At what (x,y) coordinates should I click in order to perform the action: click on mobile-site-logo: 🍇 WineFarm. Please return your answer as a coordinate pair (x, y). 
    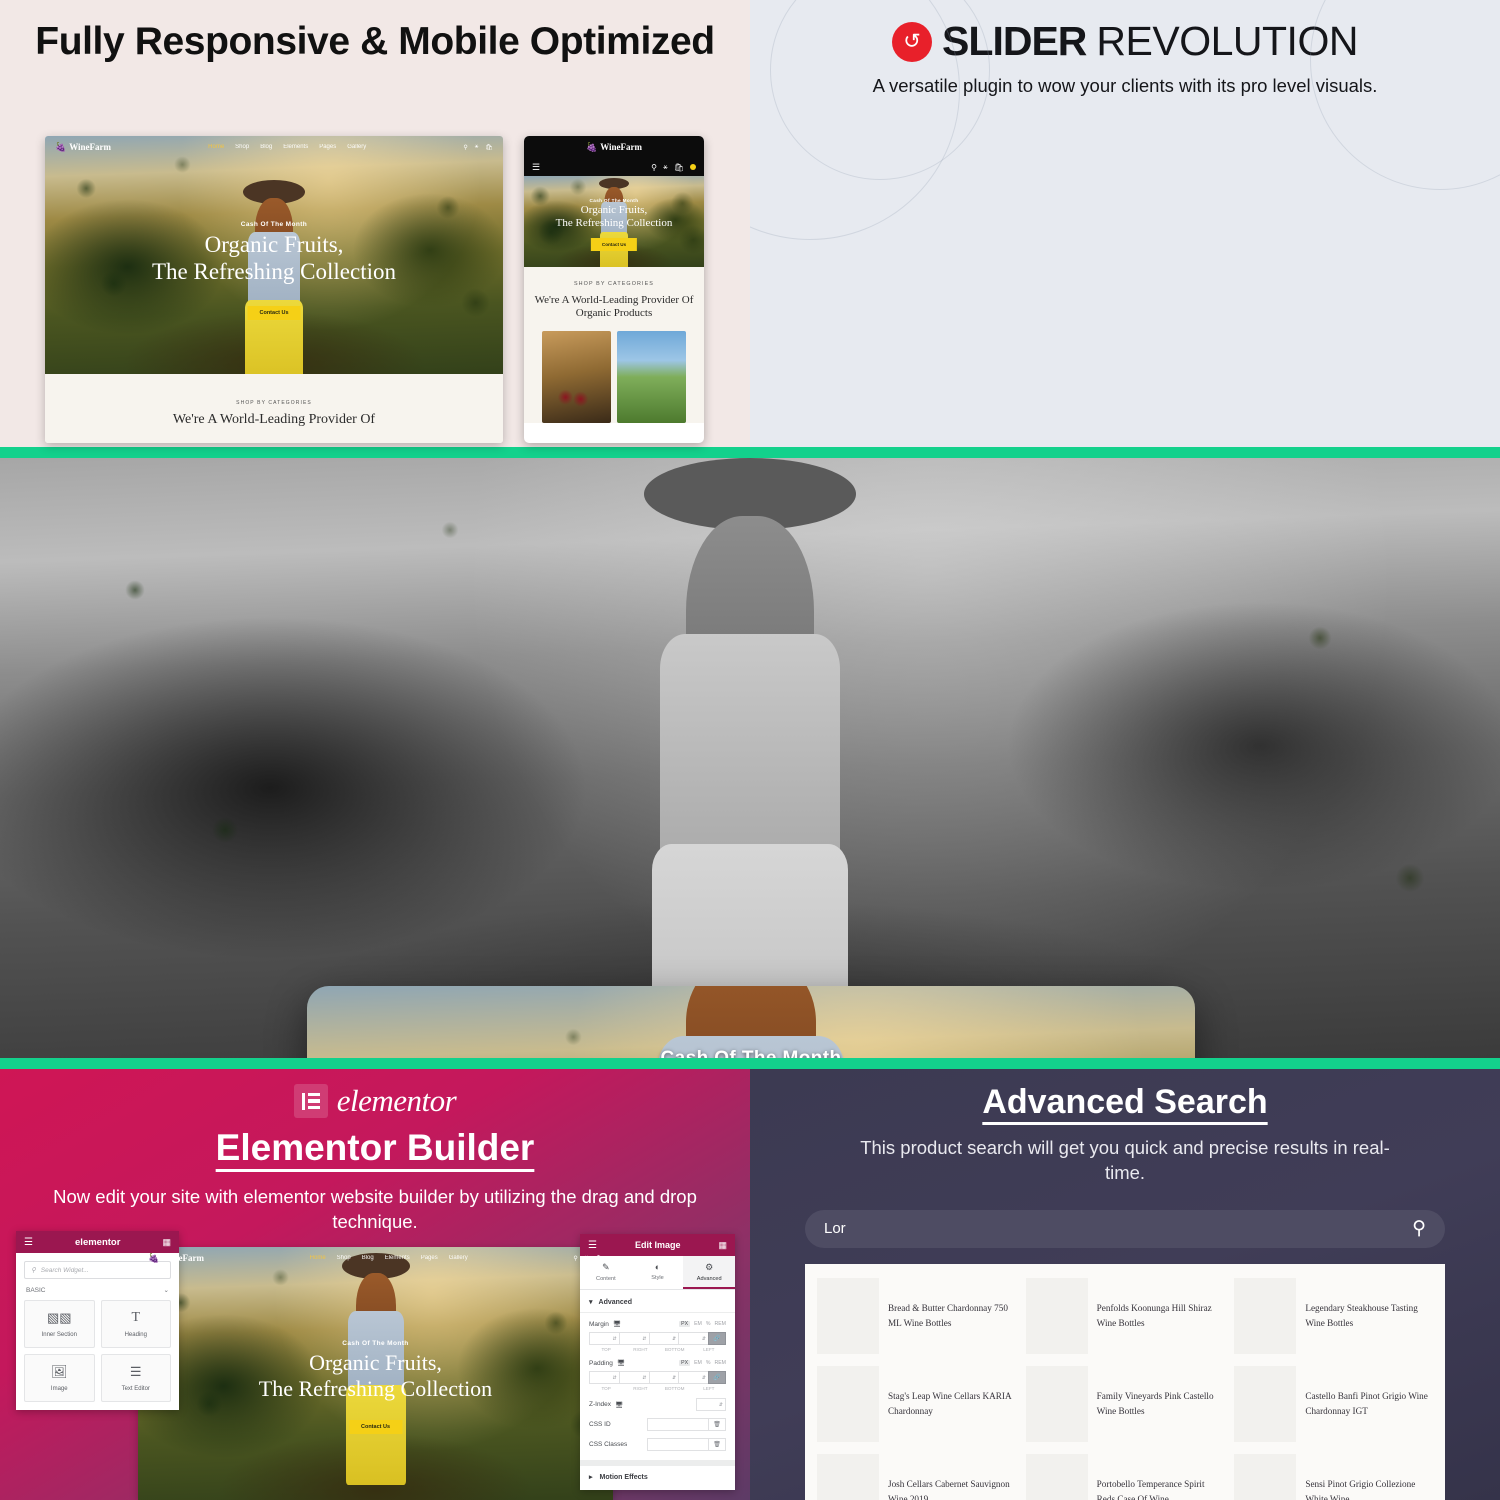
    Looking at the image, I should click on (614, 147).